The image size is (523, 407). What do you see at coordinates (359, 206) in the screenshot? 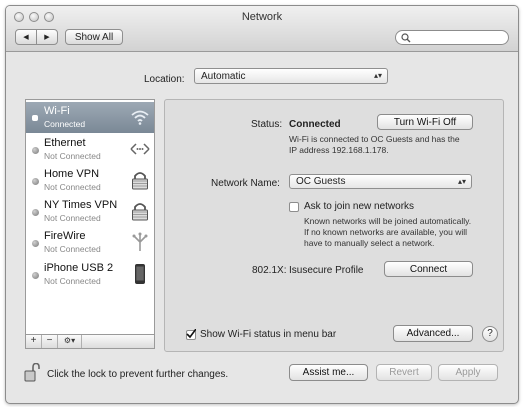
I see `ask-to-join-label: Ask to join new networks` at bounding box center [359, 206].